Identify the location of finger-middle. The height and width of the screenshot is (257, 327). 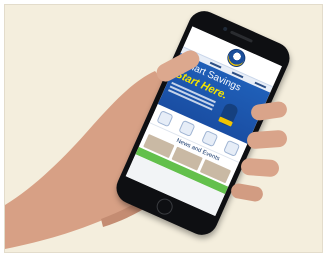
(267, 139).